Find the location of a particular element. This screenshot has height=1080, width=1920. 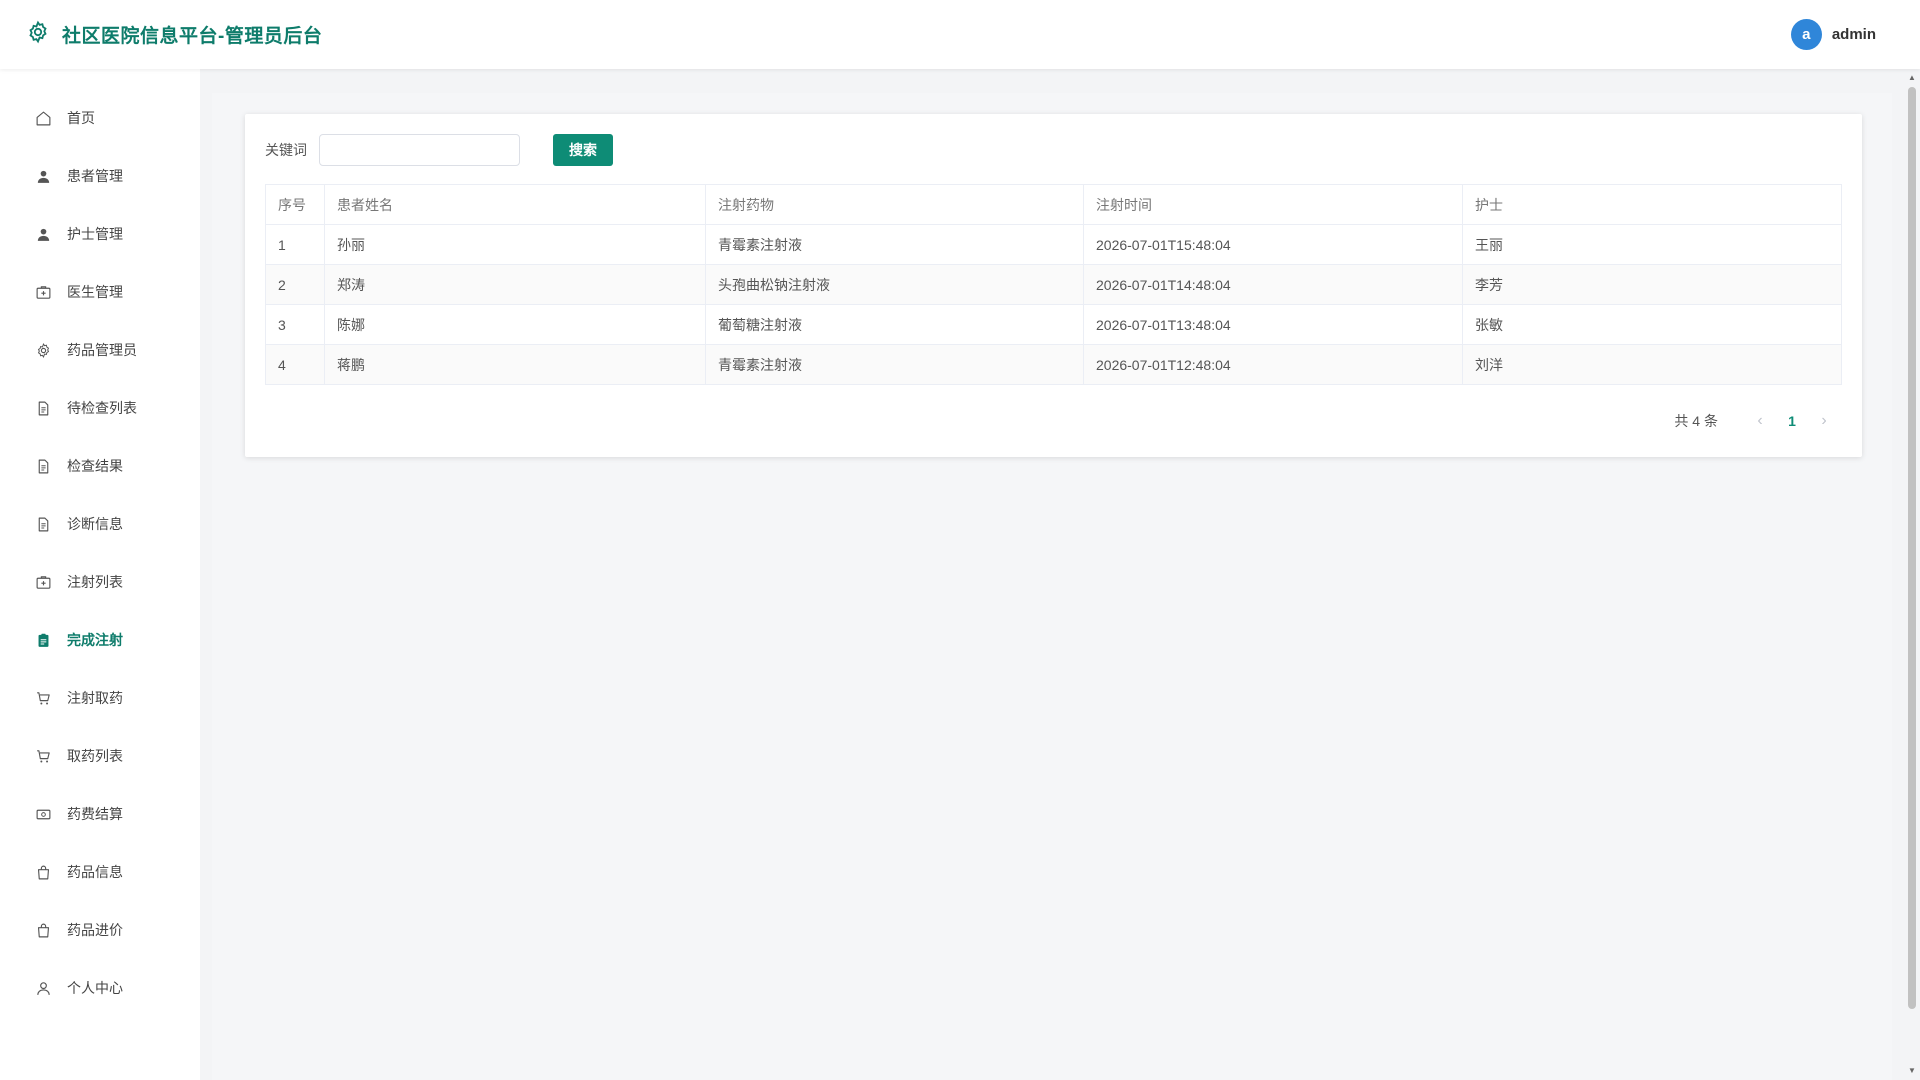

sidebar-item-label: 注射取药 is located at coordinates (95, 698).